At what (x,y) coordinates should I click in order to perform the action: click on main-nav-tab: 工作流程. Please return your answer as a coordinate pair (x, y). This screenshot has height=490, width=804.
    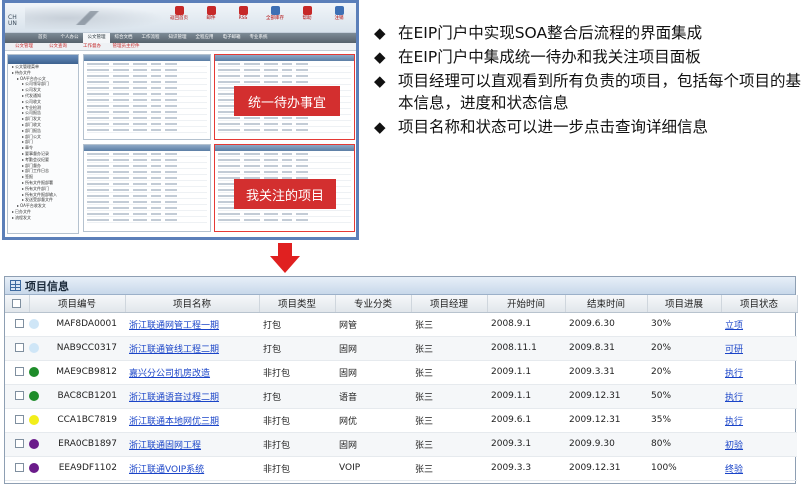
    Looking at the image, I should click on (150, 38).